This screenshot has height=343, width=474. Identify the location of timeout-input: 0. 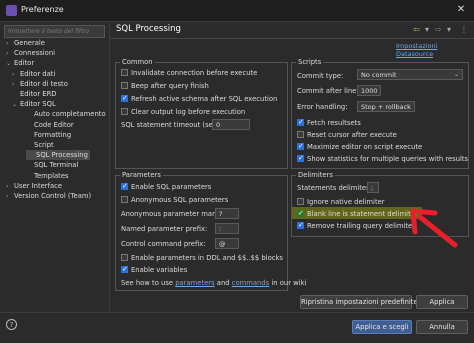
(231, 124).